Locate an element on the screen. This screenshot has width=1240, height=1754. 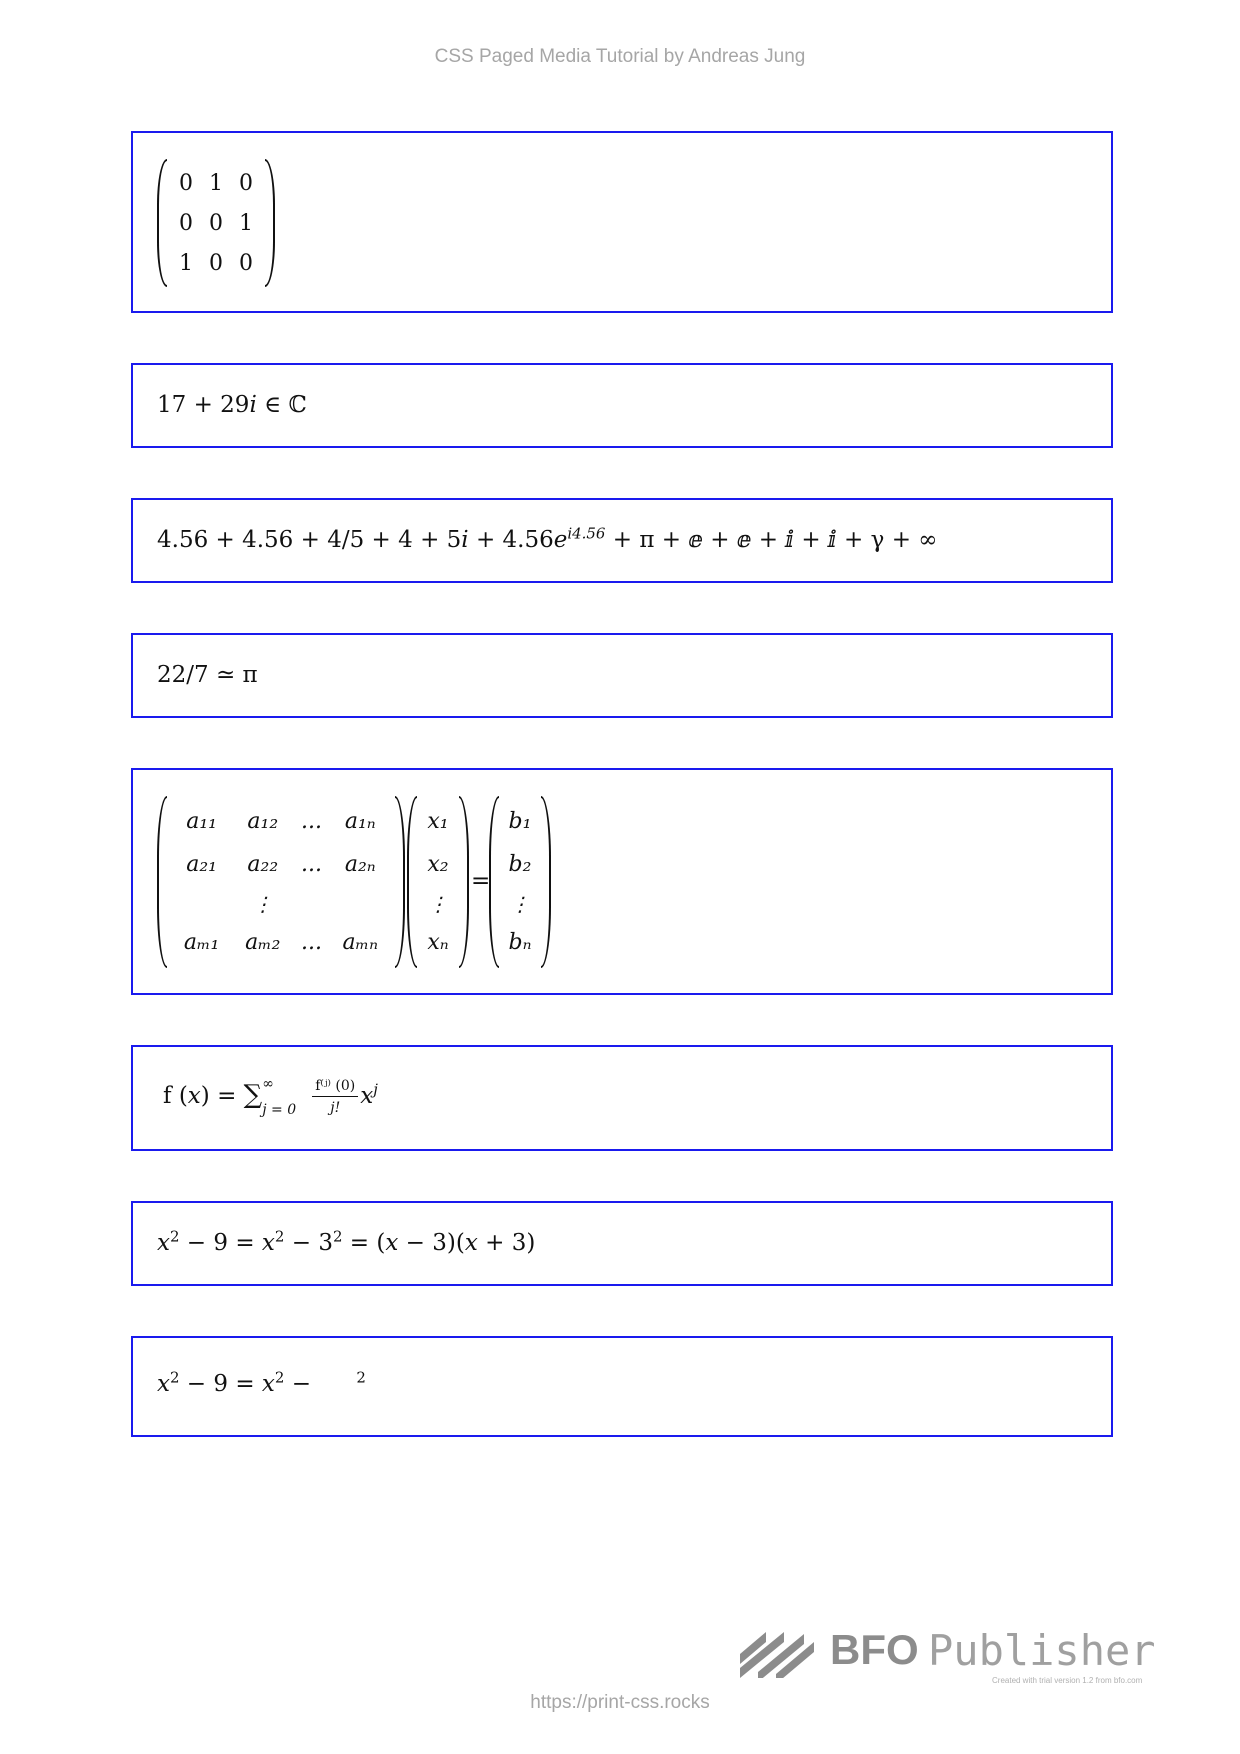
formula-box-factoring: x2 − 9 = x2 − 32 = (x − 3)(x + 3) is located at coordinates (622, 1243).